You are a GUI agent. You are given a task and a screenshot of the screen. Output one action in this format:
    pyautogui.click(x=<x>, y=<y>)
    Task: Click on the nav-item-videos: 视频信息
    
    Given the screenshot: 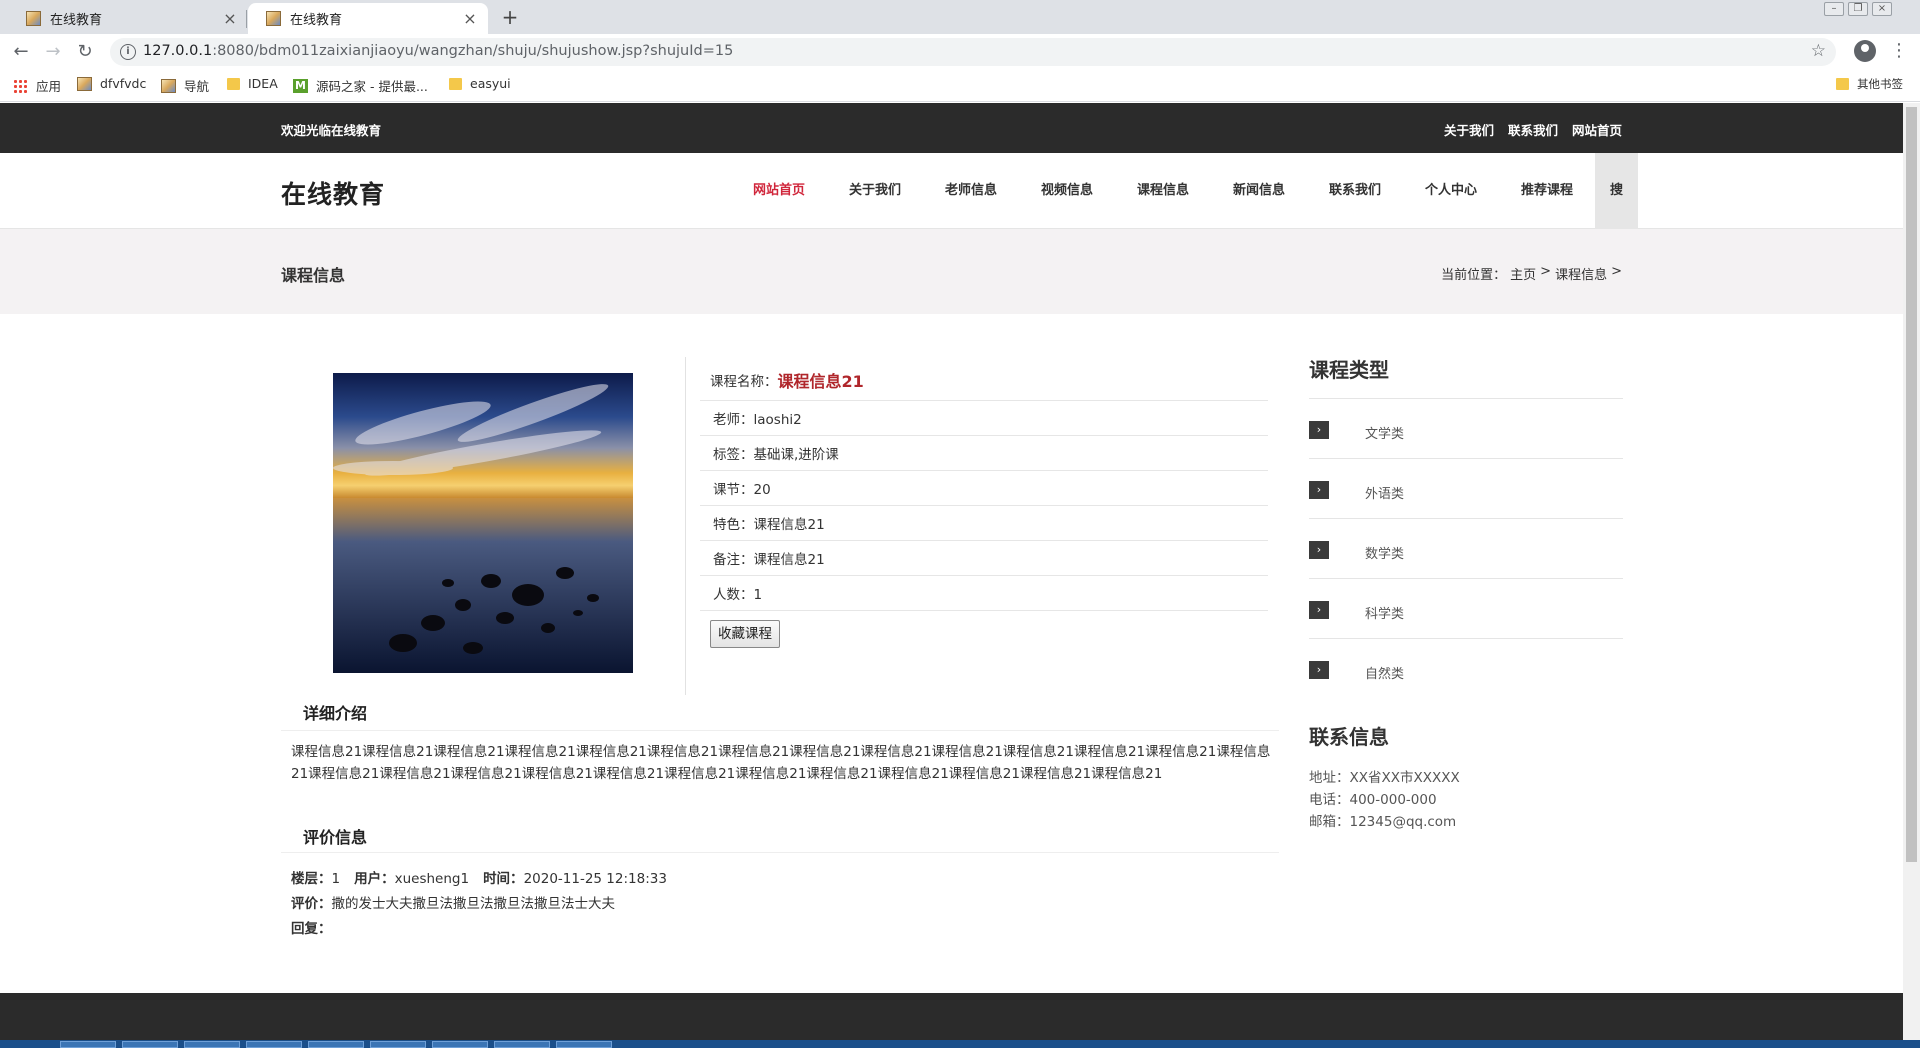 What is the action you would take?
    pyautogui.click(x=1067, y=191)
    